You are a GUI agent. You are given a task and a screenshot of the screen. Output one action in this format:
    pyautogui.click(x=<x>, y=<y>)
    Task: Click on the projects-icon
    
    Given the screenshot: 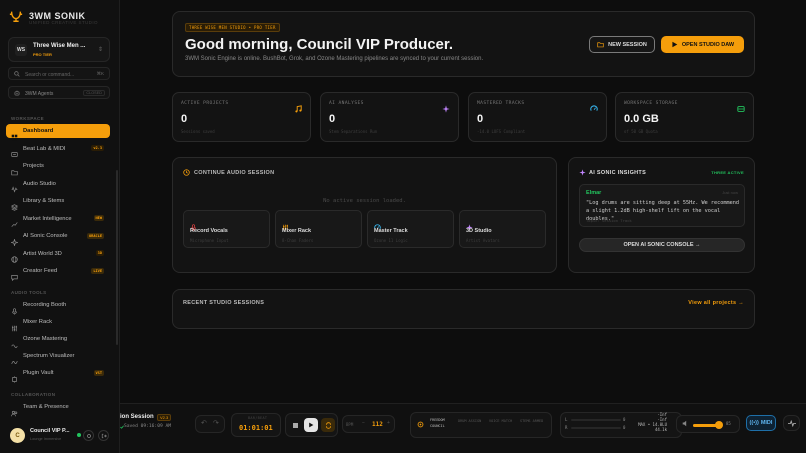 What is the action you would take?
    pyautogui.click(x=14, y=169)
    